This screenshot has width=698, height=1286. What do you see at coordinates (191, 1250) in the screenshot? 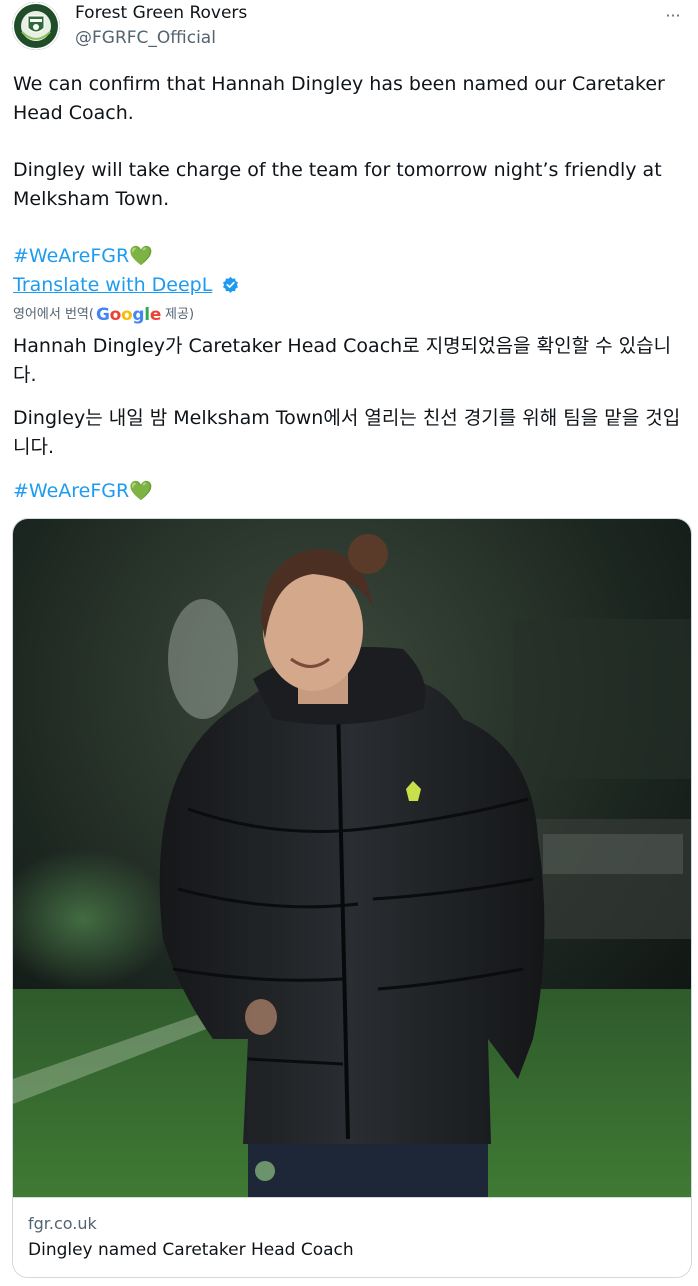
I see `card-title: Dingley named Caretaker Head Coach` at bounding box center [191, 1250].